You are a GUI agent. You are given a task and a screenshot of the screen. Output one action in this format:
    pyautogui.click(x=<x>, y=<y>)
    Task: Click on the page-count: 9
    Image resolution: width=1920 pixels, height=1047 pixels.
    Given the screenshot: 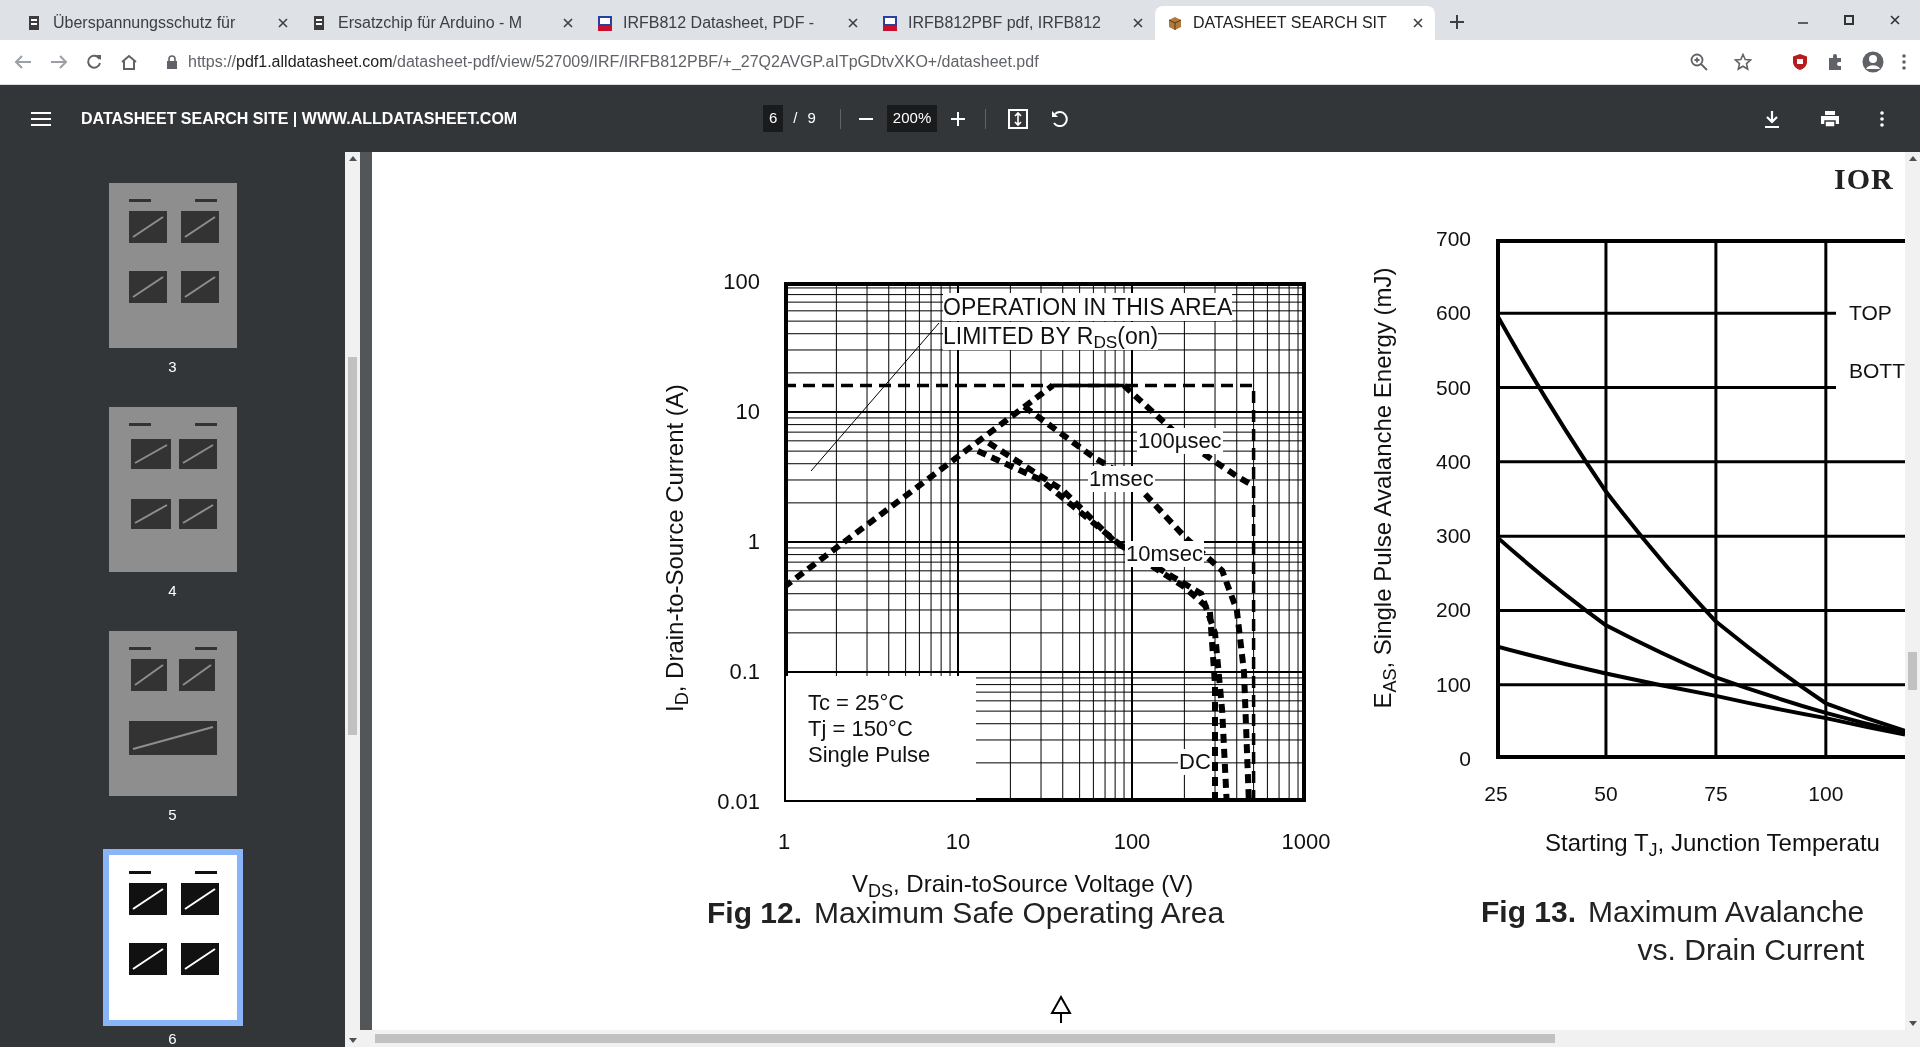 What is the action you would take?
    pyautogui.click(x=811, y=118)
    